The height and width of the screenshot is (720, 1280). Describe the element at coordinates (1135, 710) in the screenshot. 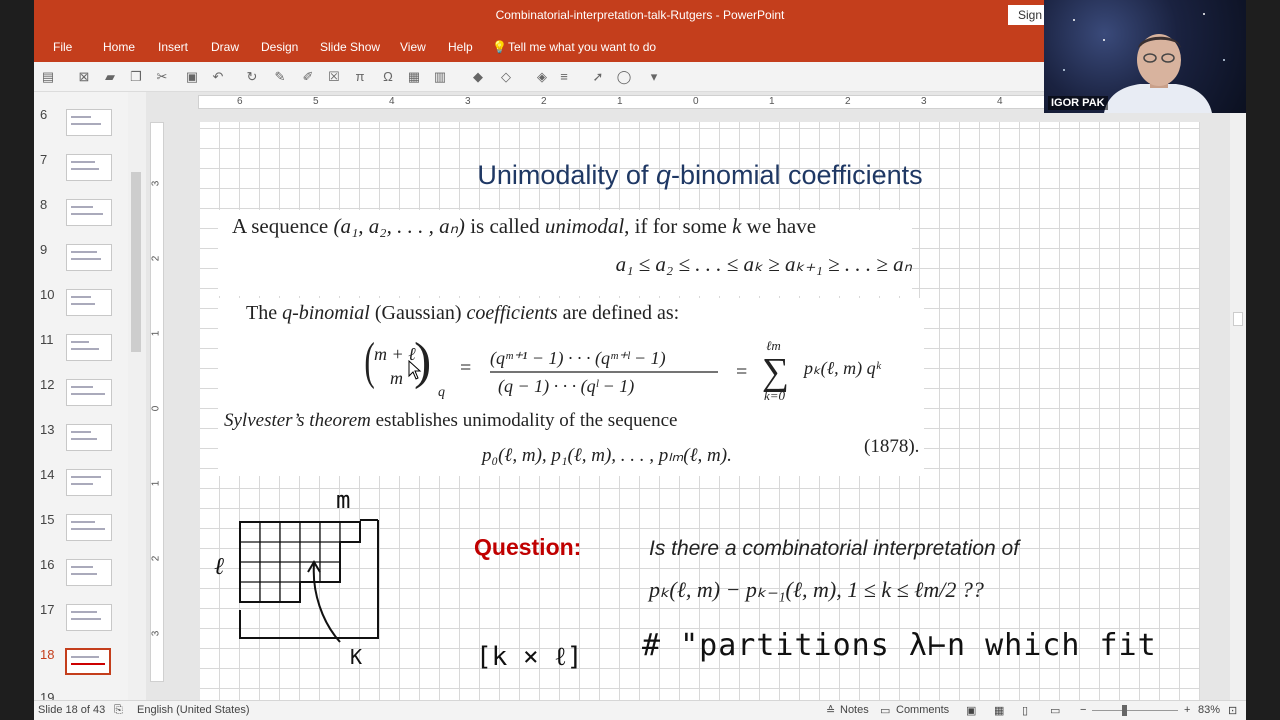

I see `zoom-slider` at that location.